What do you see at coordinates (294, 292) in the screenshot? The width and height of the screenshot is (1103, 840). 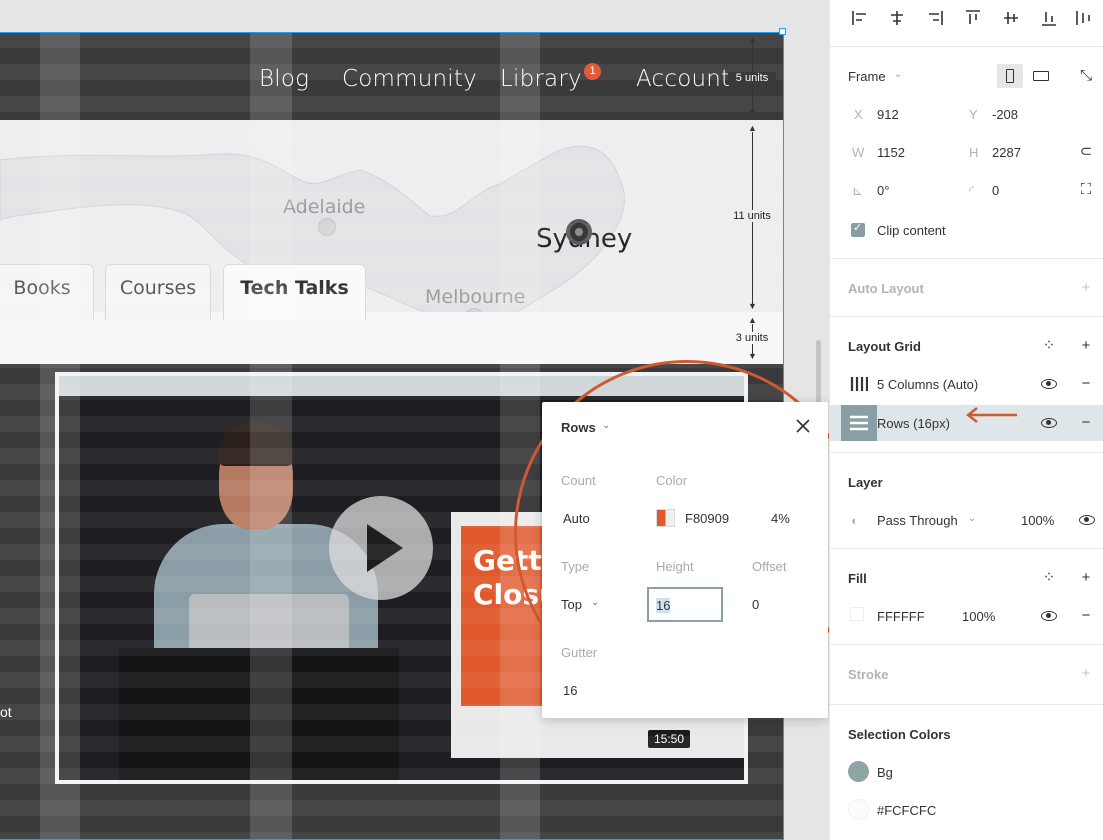 I see `tab-tech-talks: Tech Talks` at bounding box center [294, 292].